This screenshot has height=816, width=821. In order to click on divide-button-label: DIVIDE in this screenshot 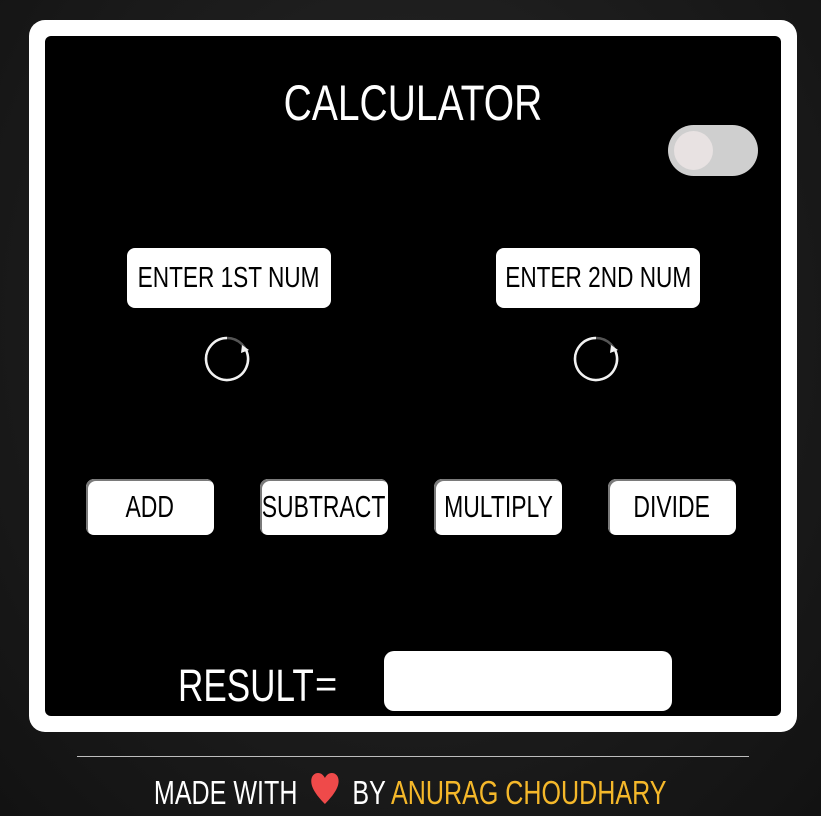, I will do `click(672, 506)`.